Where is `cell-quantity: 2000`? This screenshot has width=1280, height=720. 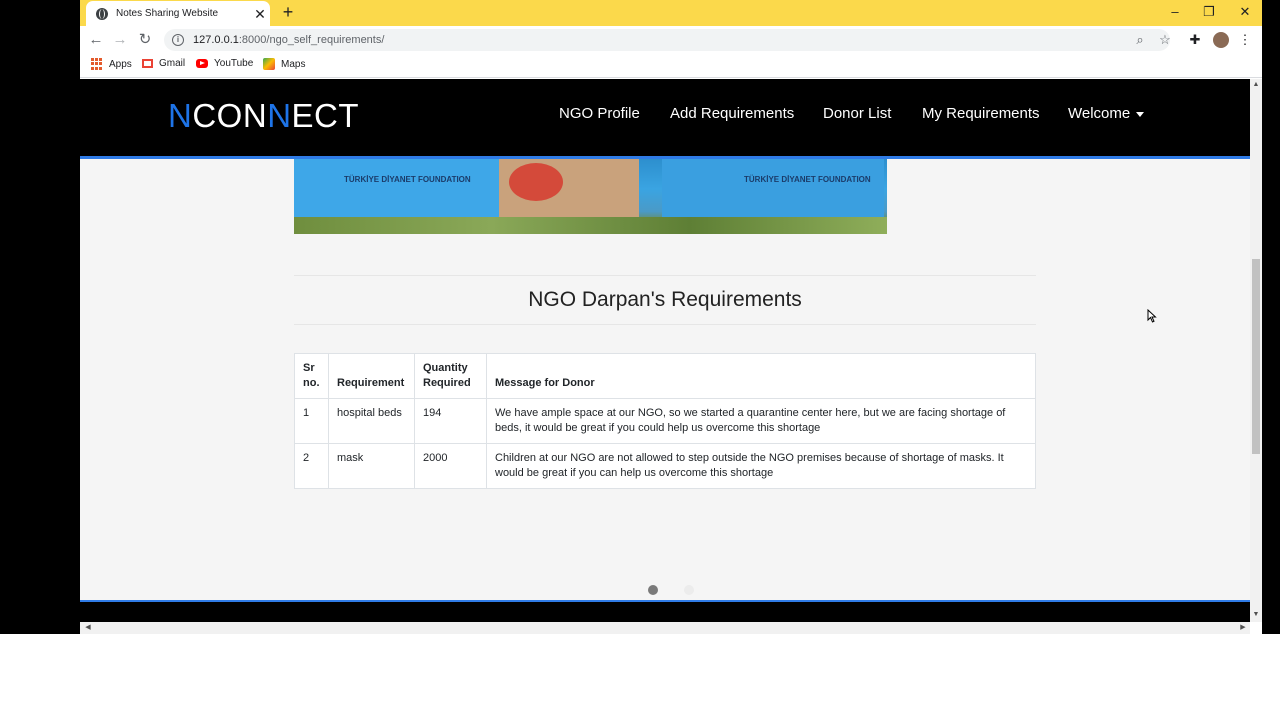
cell-quantity: 2000 is located at coordinates (450, 466).